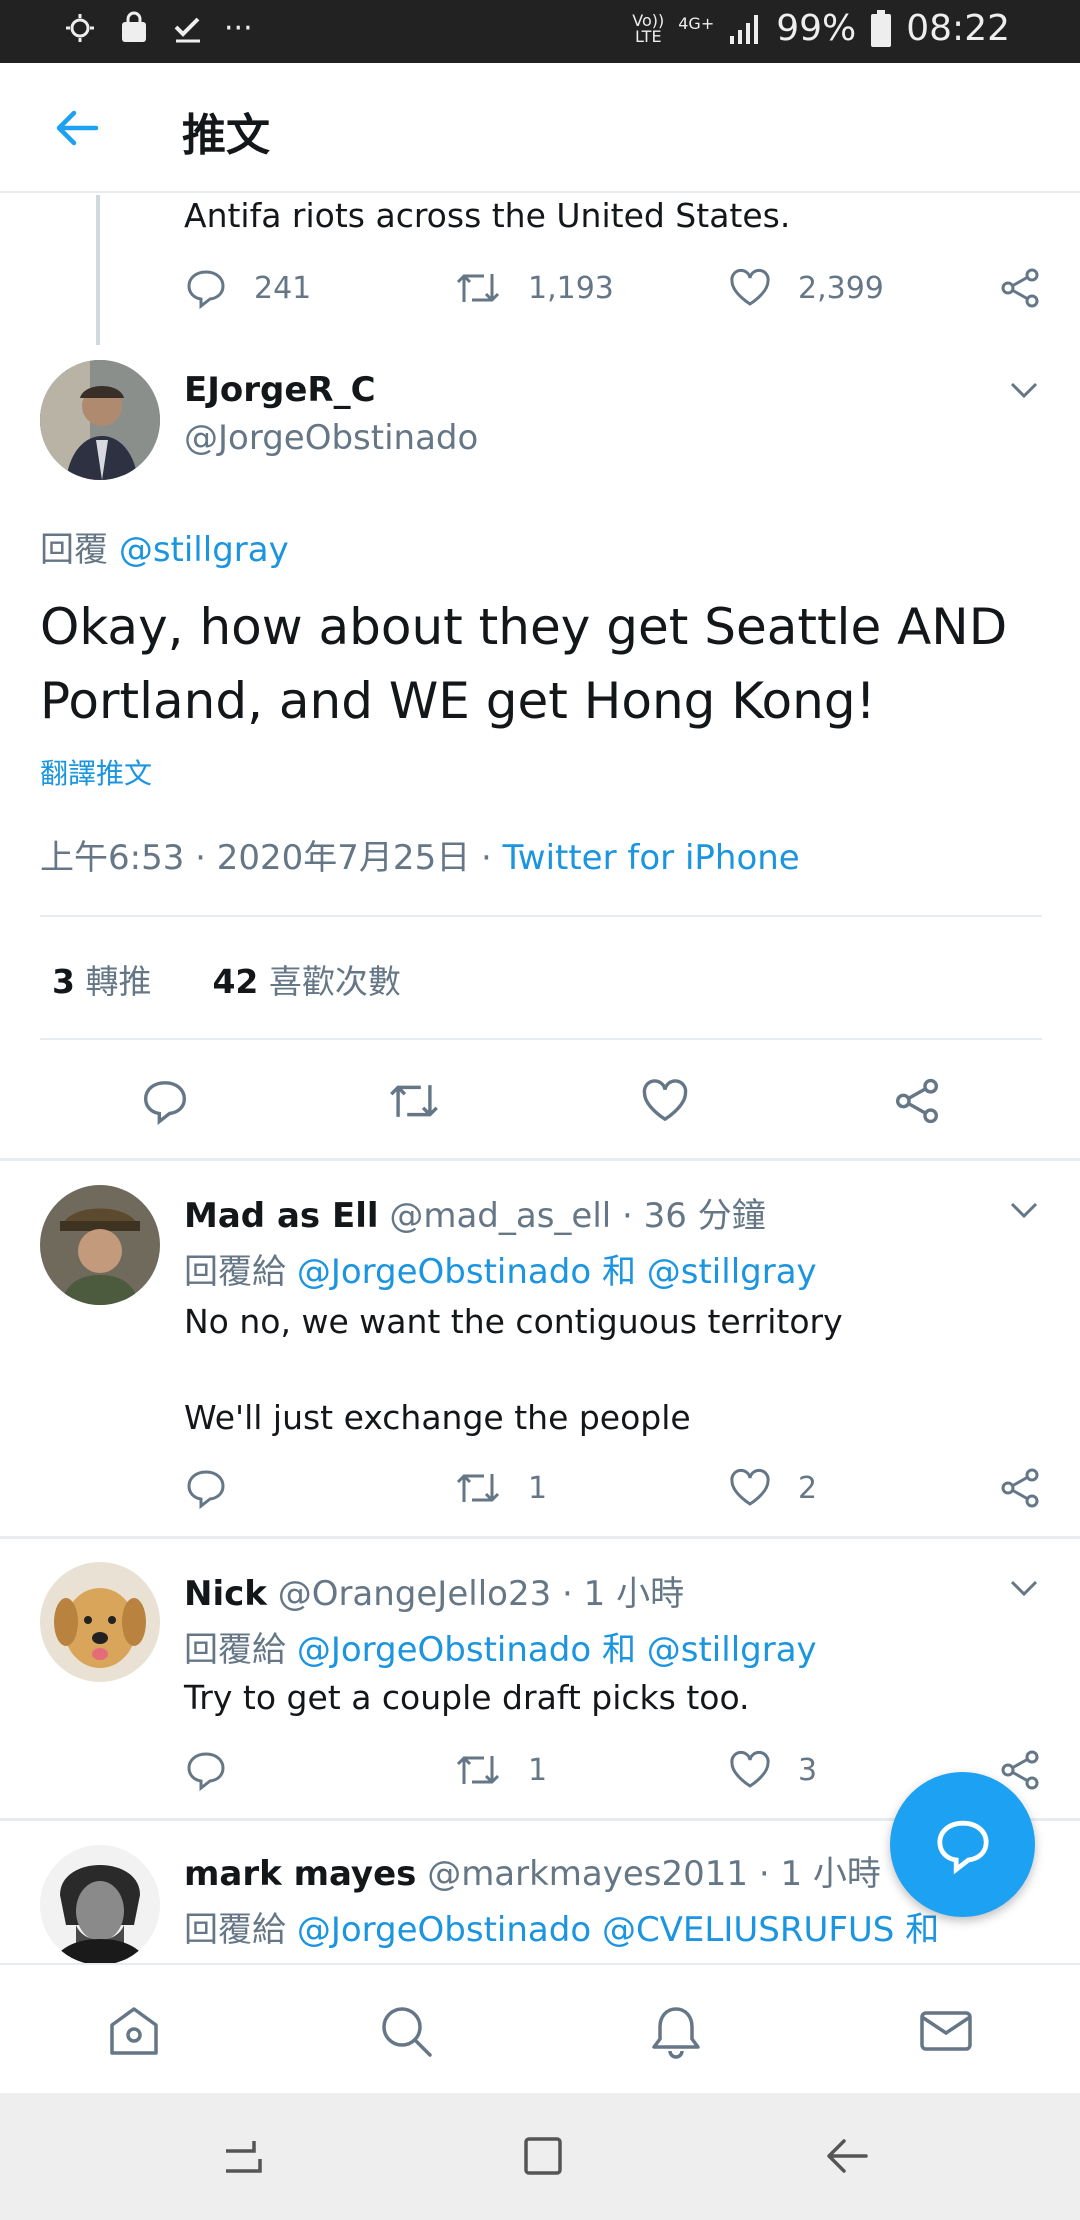  What do you see at coordinates (543, 2156) in the screenshot?
I see `home-button-icon` at bounding box center [543, 2156].